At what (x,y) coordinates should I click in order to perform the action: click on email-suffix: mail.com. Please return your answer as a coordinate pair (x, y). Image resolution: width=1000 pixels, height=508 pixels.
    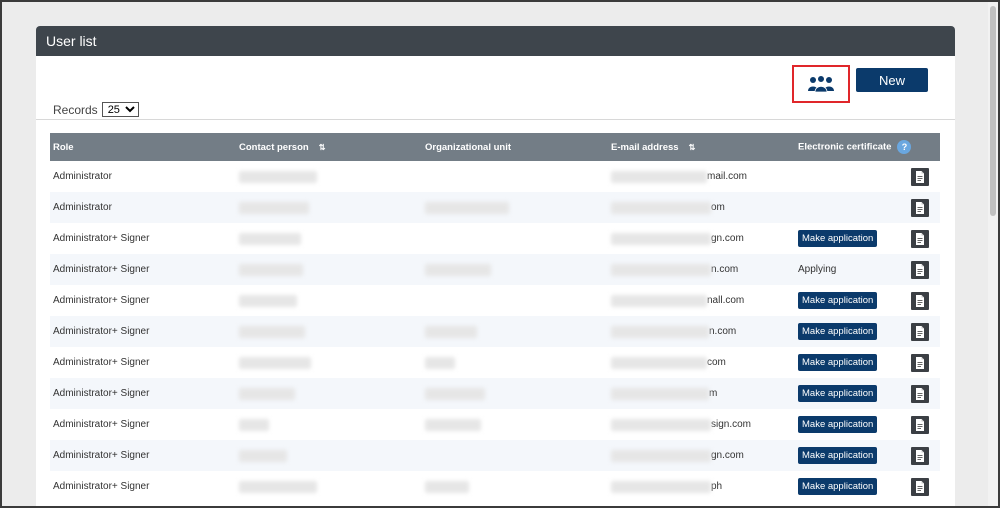
    Looking at the image, I should click on (727, 176).